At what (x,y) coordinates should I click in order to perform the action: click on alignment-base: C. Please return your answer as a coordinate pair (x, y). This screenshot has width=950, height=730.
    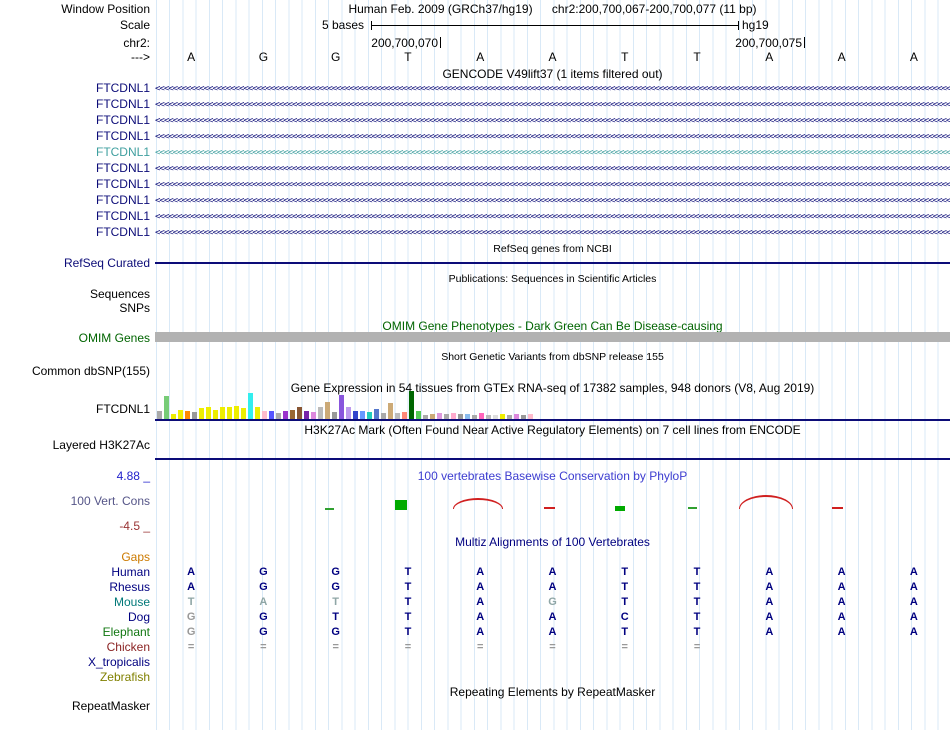
    Looking at the image, I should click on (624, 617).